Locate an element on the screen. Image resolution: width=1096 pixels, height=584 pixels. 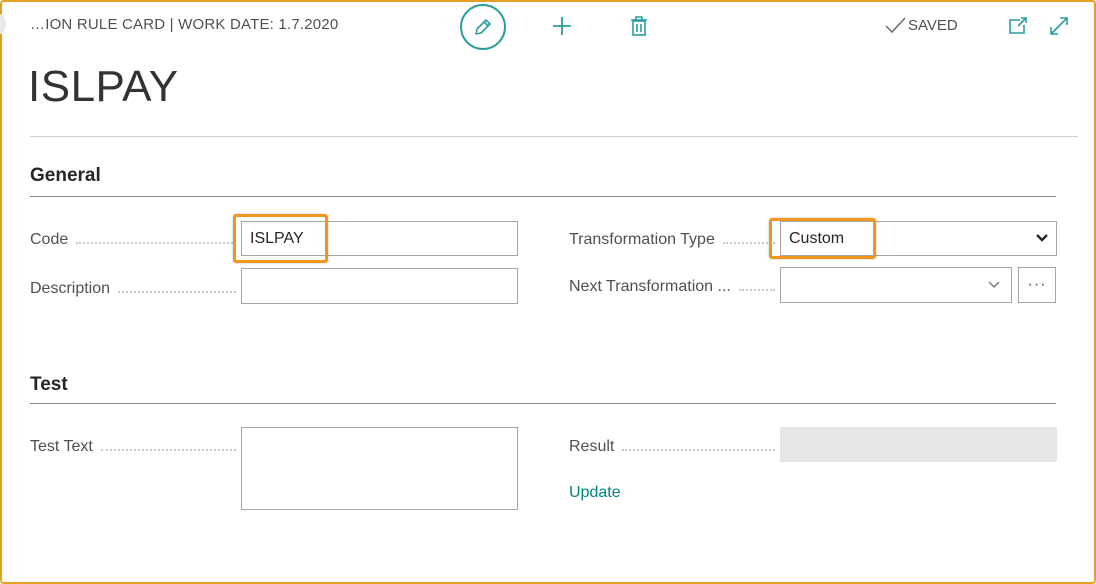
expand-icon is located at coordinates (1059, 26).